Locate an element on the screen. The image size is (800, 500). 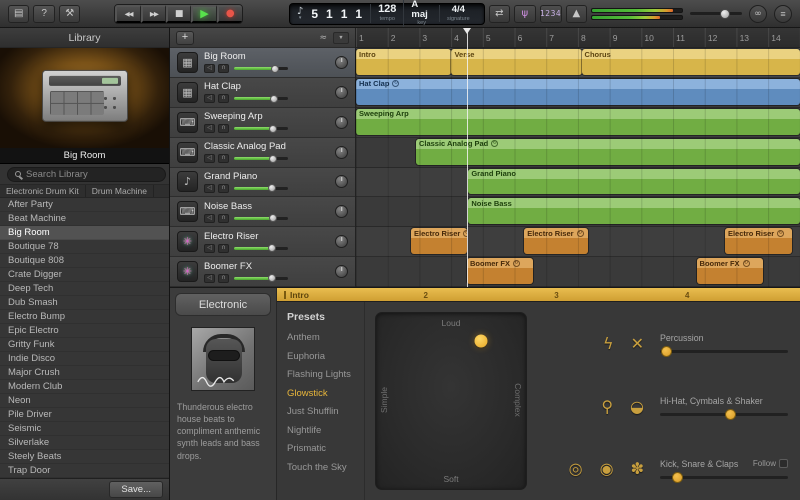
position-beat: 1 is located at coordinates (329, 14).